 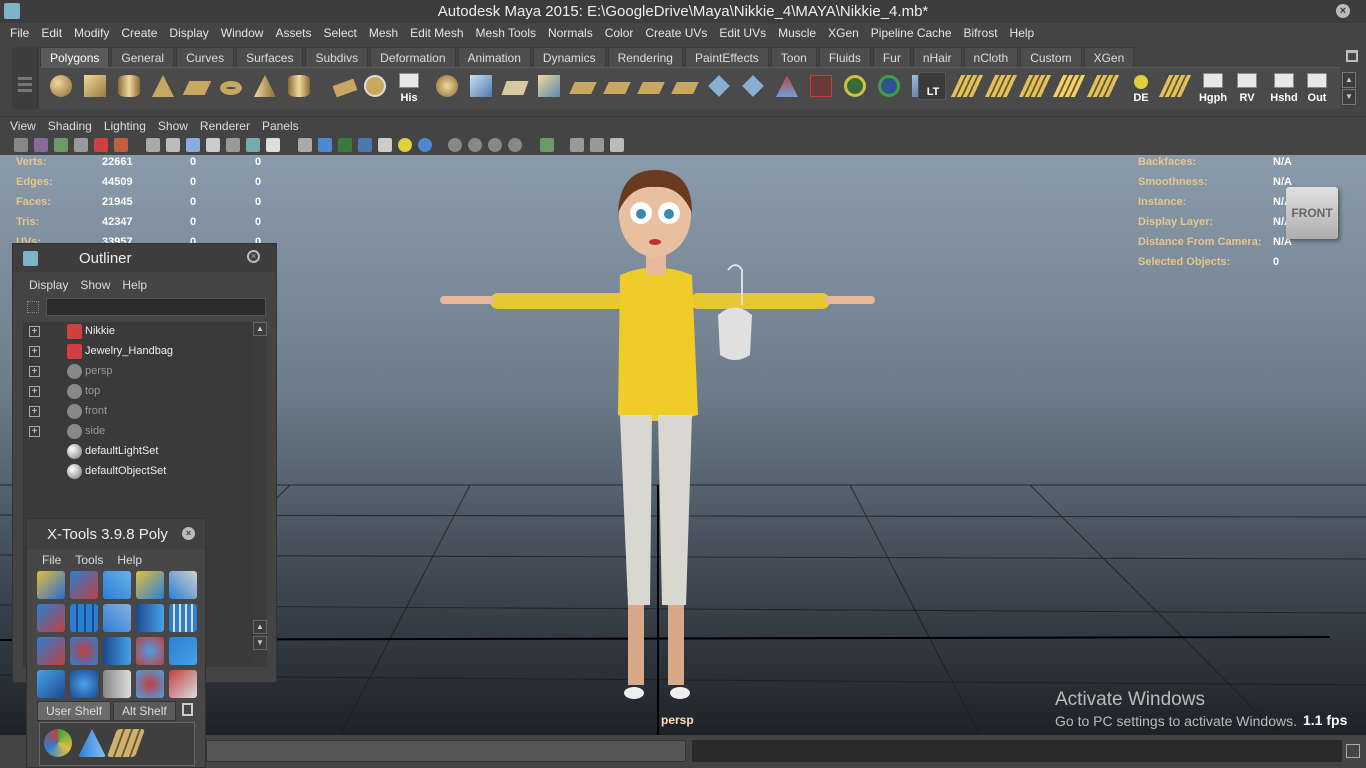 I want to click on poke-icon, so click(x=753, y=88).